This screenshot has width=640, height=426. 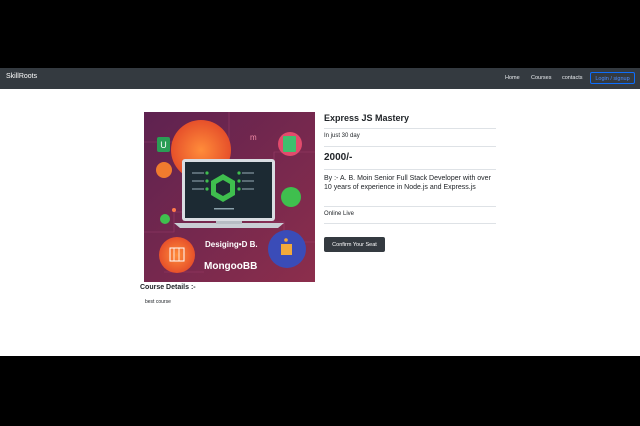 What do you see at coordinates (572, 78) in the screenshot?
I see `nav-link-contacts: contacts` at bounding box center [572, 78].